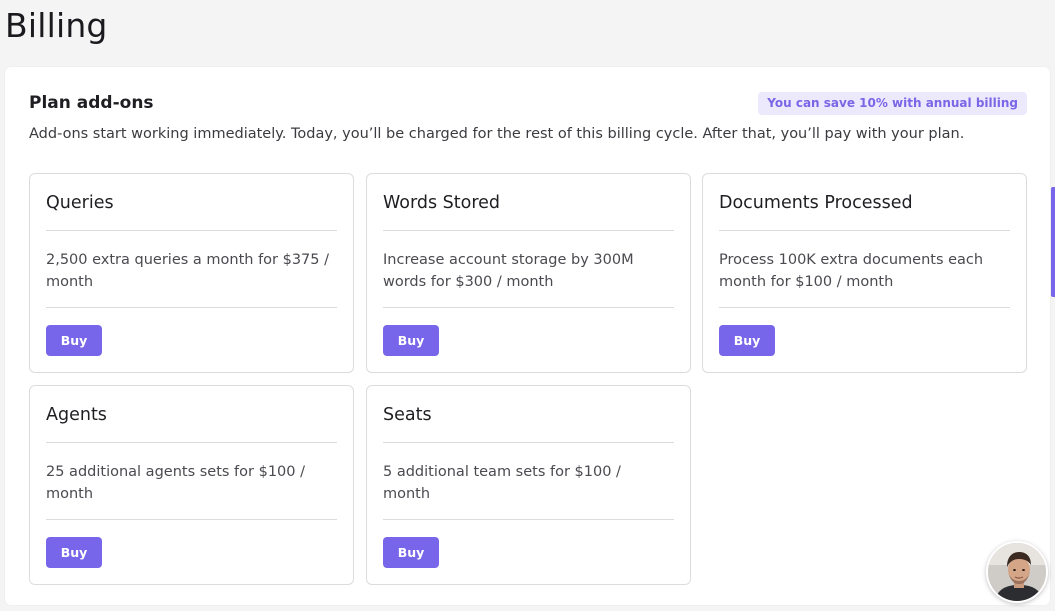 The width and height of the screenshot is (1055, 611). Describe the element at coordinates (56, 25) in the screenshot. I see `page-title: Billing` at that location.